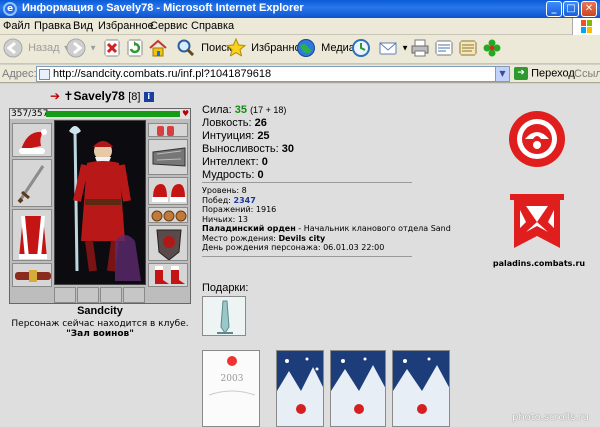 The image size is (600, 427). What do you see at coordinates (148, 96) in the screenshot?
I see `info-icon: i` at bounding box center [148, 96].